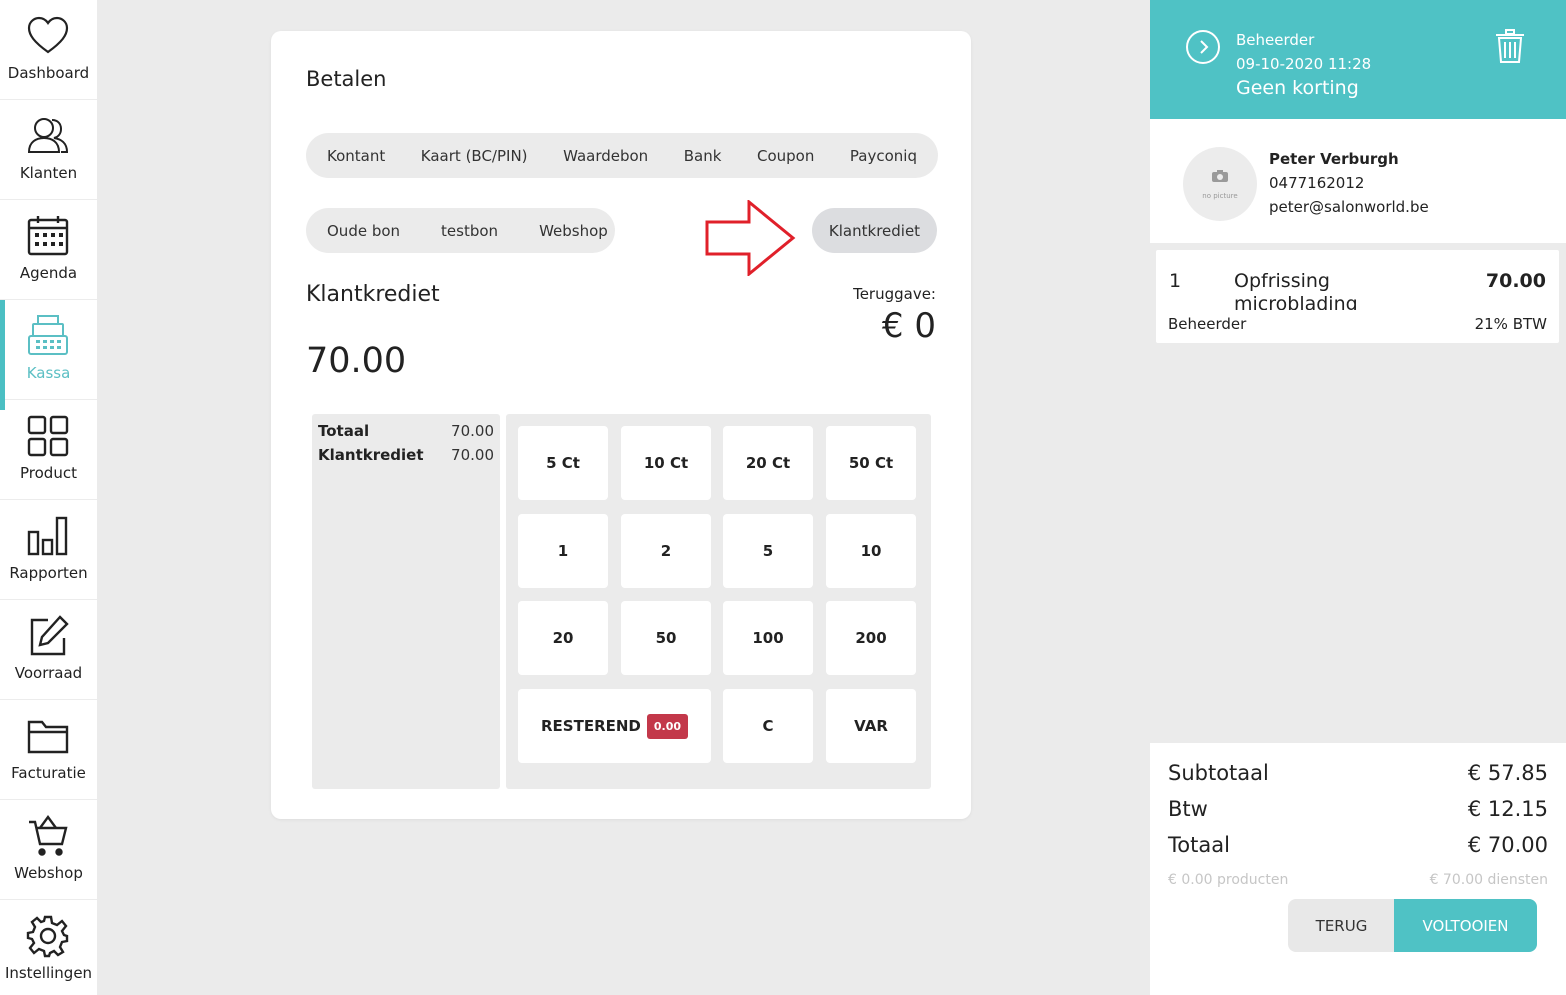 The width and height of the screenshot is (1566, 995). Describe the element at coordinates (871, 551) in the screenshot. I see `key-10: 10` at that location.